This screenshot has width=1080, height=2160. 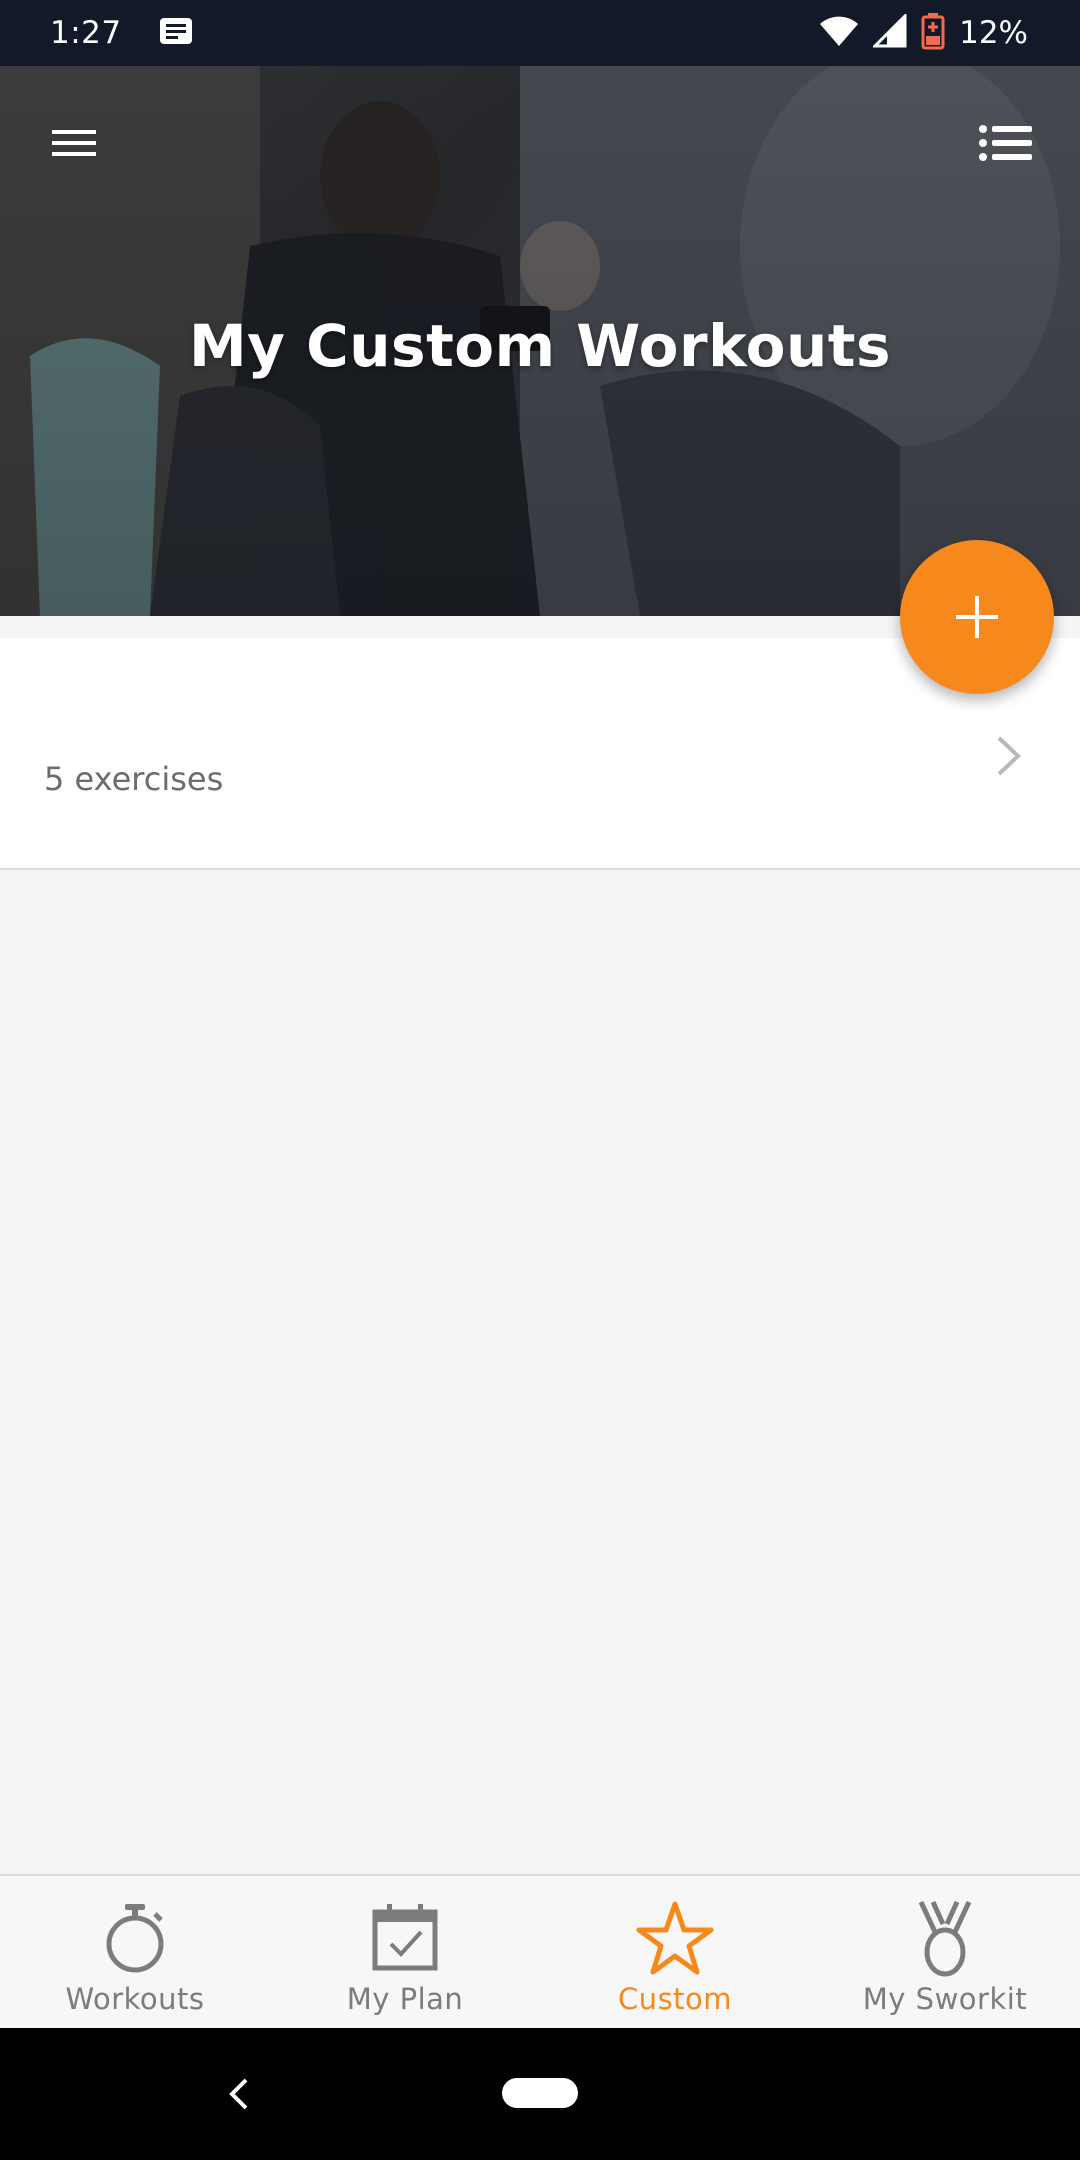 I want to click on message-icon, so click(x=176, y=33).